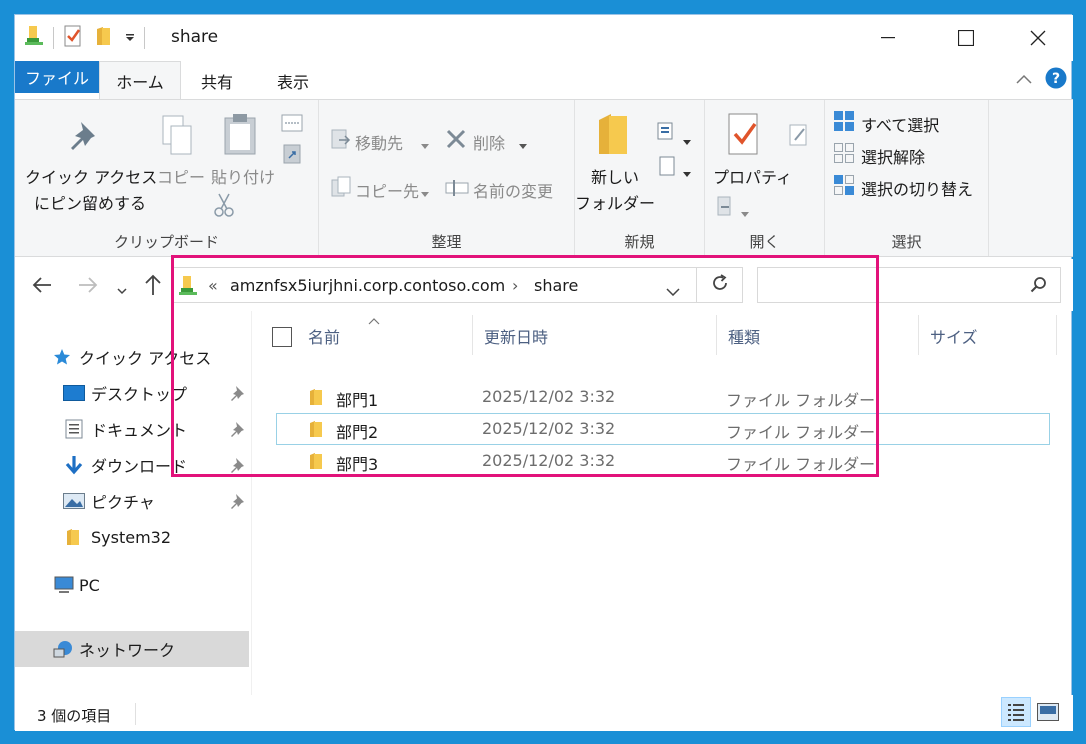 This screenshot has width=1086, height=744. I want to click on rename-icon, so click(457, 190).